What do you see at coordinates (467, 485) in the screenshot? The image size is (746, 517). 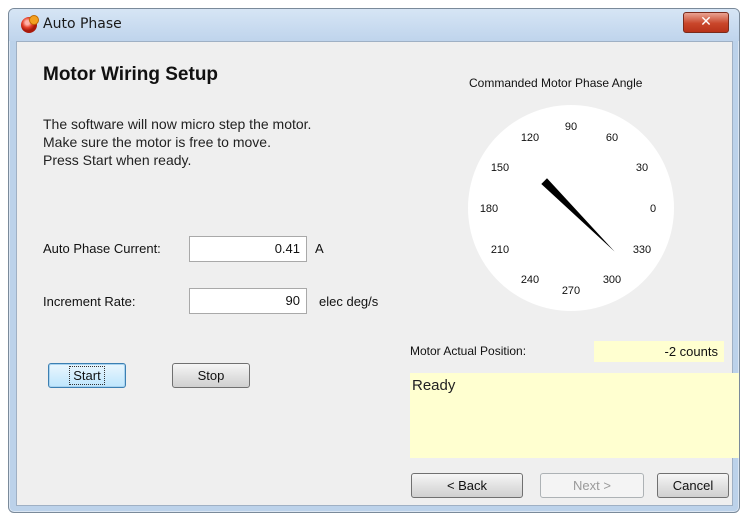 I see `back-button: < Back` at bounding box center [467, 485].